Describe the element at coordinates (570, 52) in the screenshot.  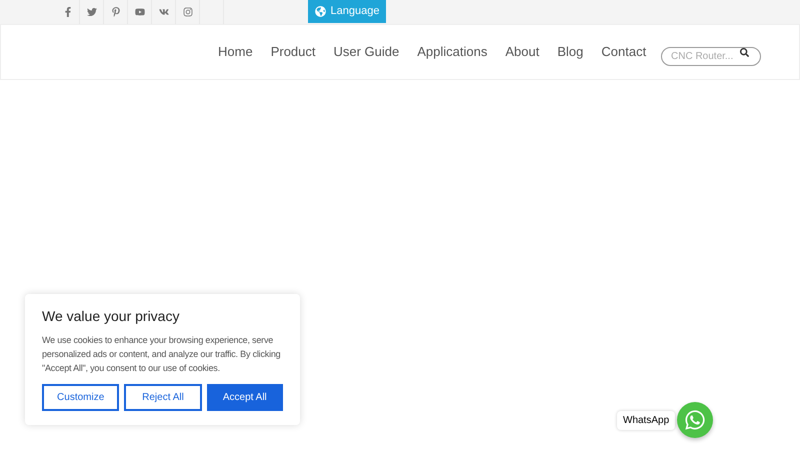
I see `nav-link: Blog` at that location.